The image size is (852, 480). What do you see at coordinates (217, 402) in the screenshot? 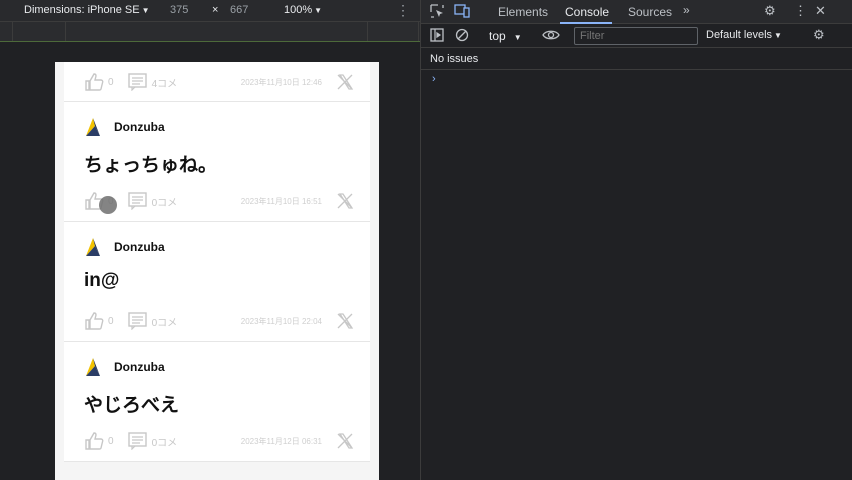
I see `post-card: Donzuba やじろべえ 0 0コメ 2023年11月12日 06:31` at bounding box center [217, 402].